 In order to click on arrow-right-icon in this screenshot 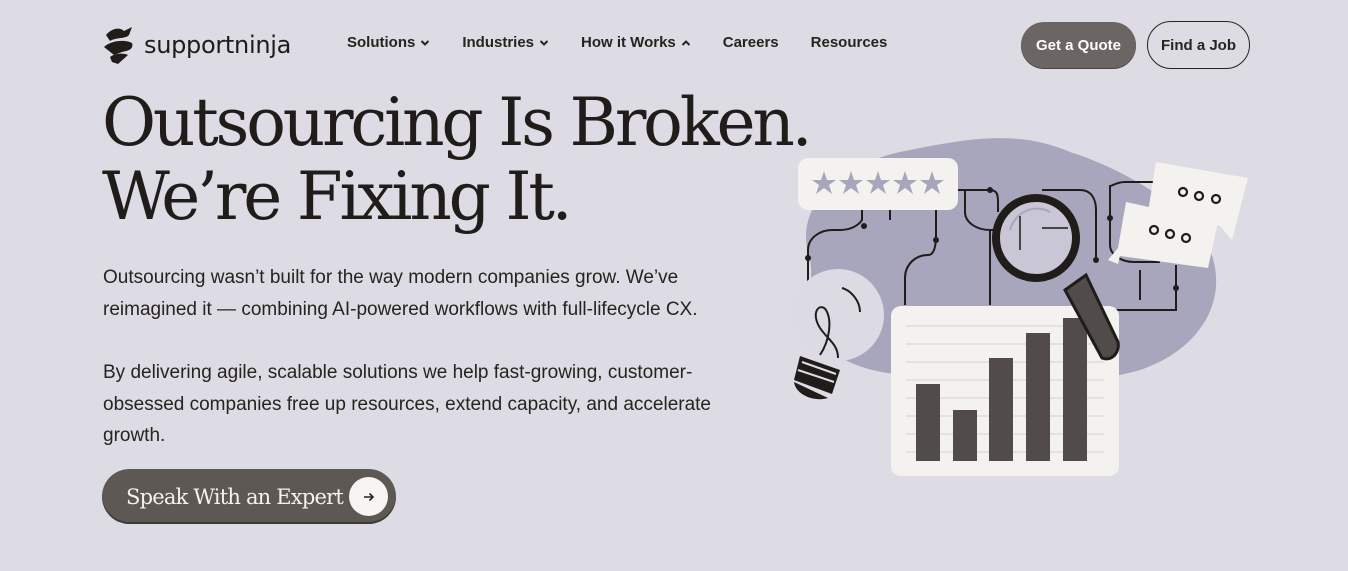, I will do `click(368, 496)`.